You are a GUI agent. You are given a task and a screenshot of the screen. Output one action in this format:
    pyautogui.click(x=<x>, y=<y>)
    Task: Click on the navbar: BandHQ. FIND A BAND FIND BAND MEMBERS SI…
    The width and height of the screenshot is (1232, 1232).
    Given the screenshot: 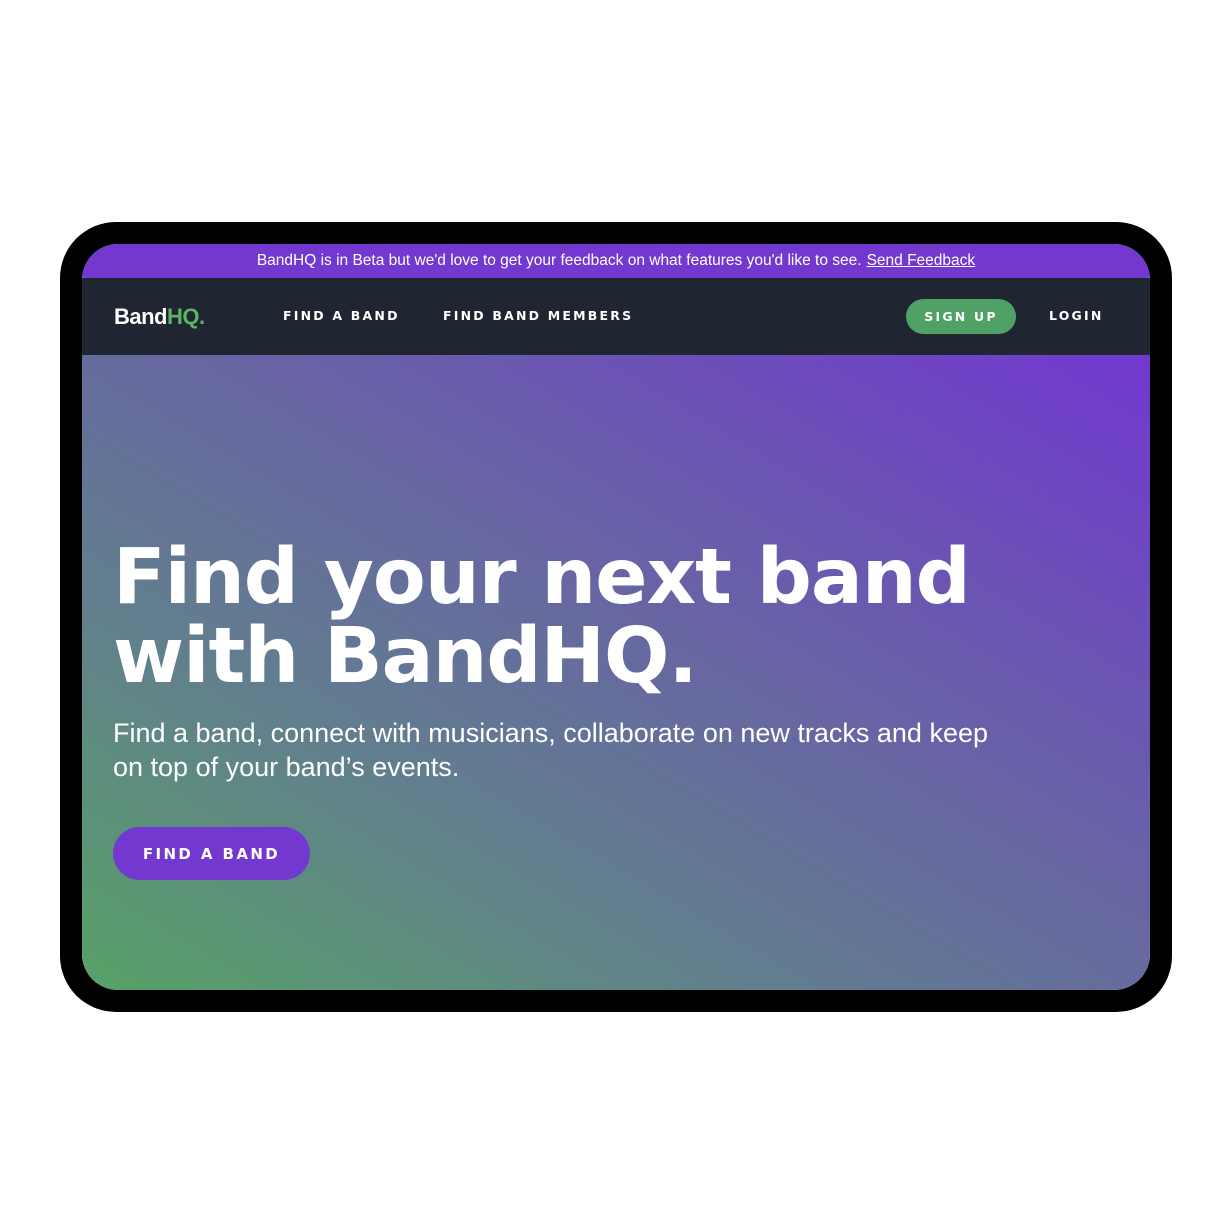 What is the action you would take?
    pyautogui.click(x=616, y=316)
    